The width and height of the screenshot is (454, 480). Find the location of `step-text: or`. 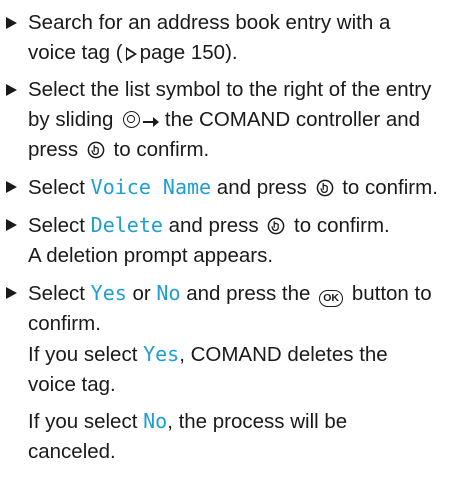

step-text: or is located at coordinates (141, 293).